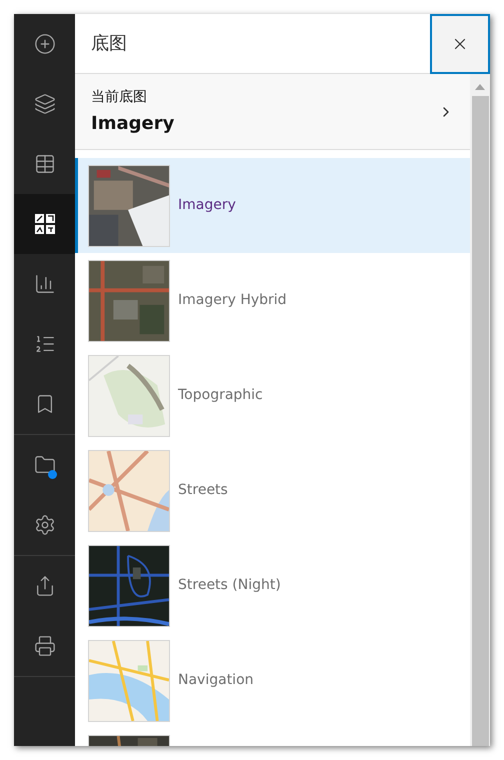 Image resolution: width=504 pixels, height=760 pixels. I want to click on basemap-item: Imagery, so click(272, 205).